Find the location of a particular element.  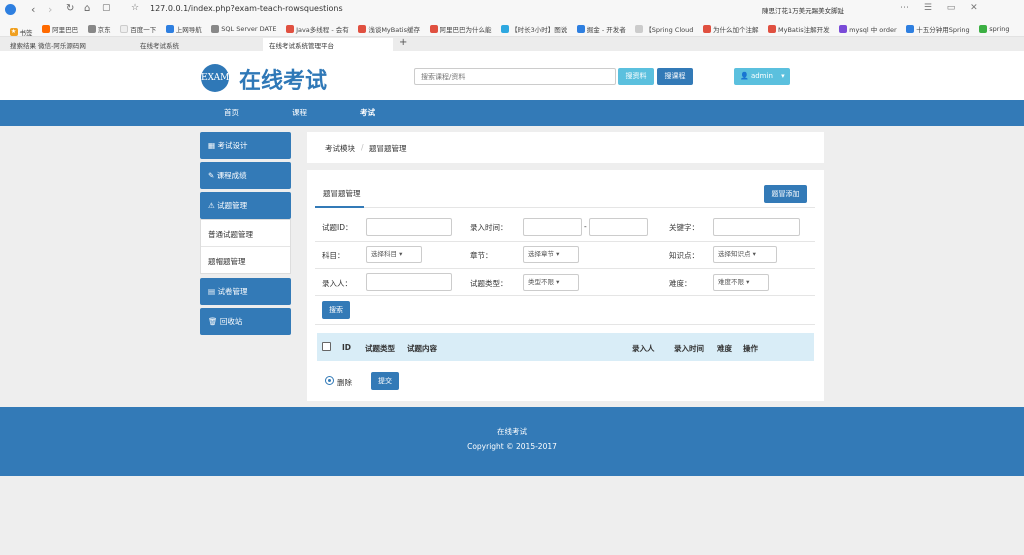

difficulty-select: 难度不限 ▾ is located at coordinates (741, 282).